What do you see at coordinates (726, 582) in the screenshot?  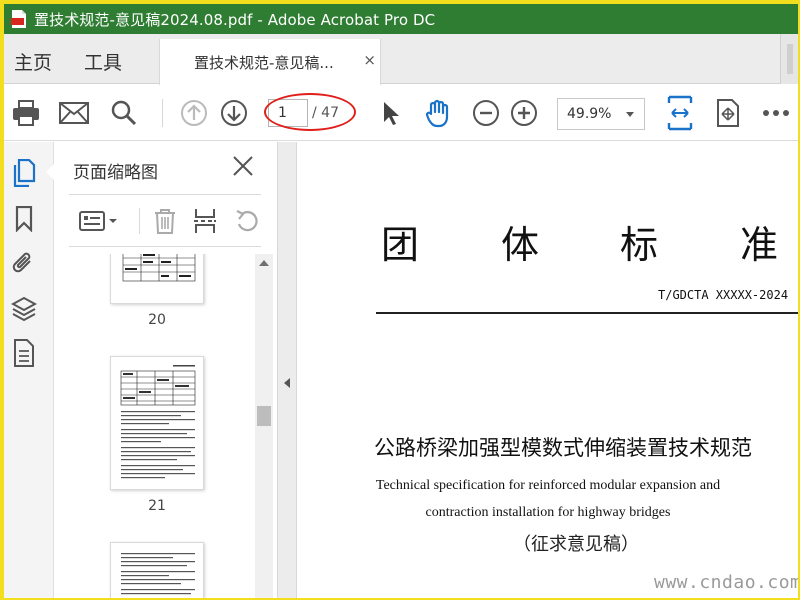 I see `watermark: www.cndao.com` at bounding box center [726, 582].